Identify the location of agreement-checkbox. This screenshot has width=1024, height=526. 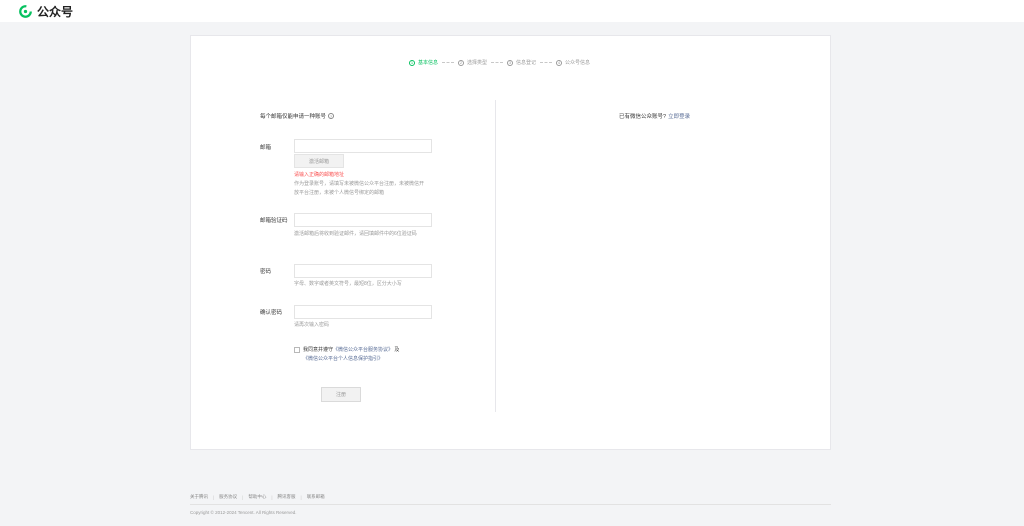
(297, 350).